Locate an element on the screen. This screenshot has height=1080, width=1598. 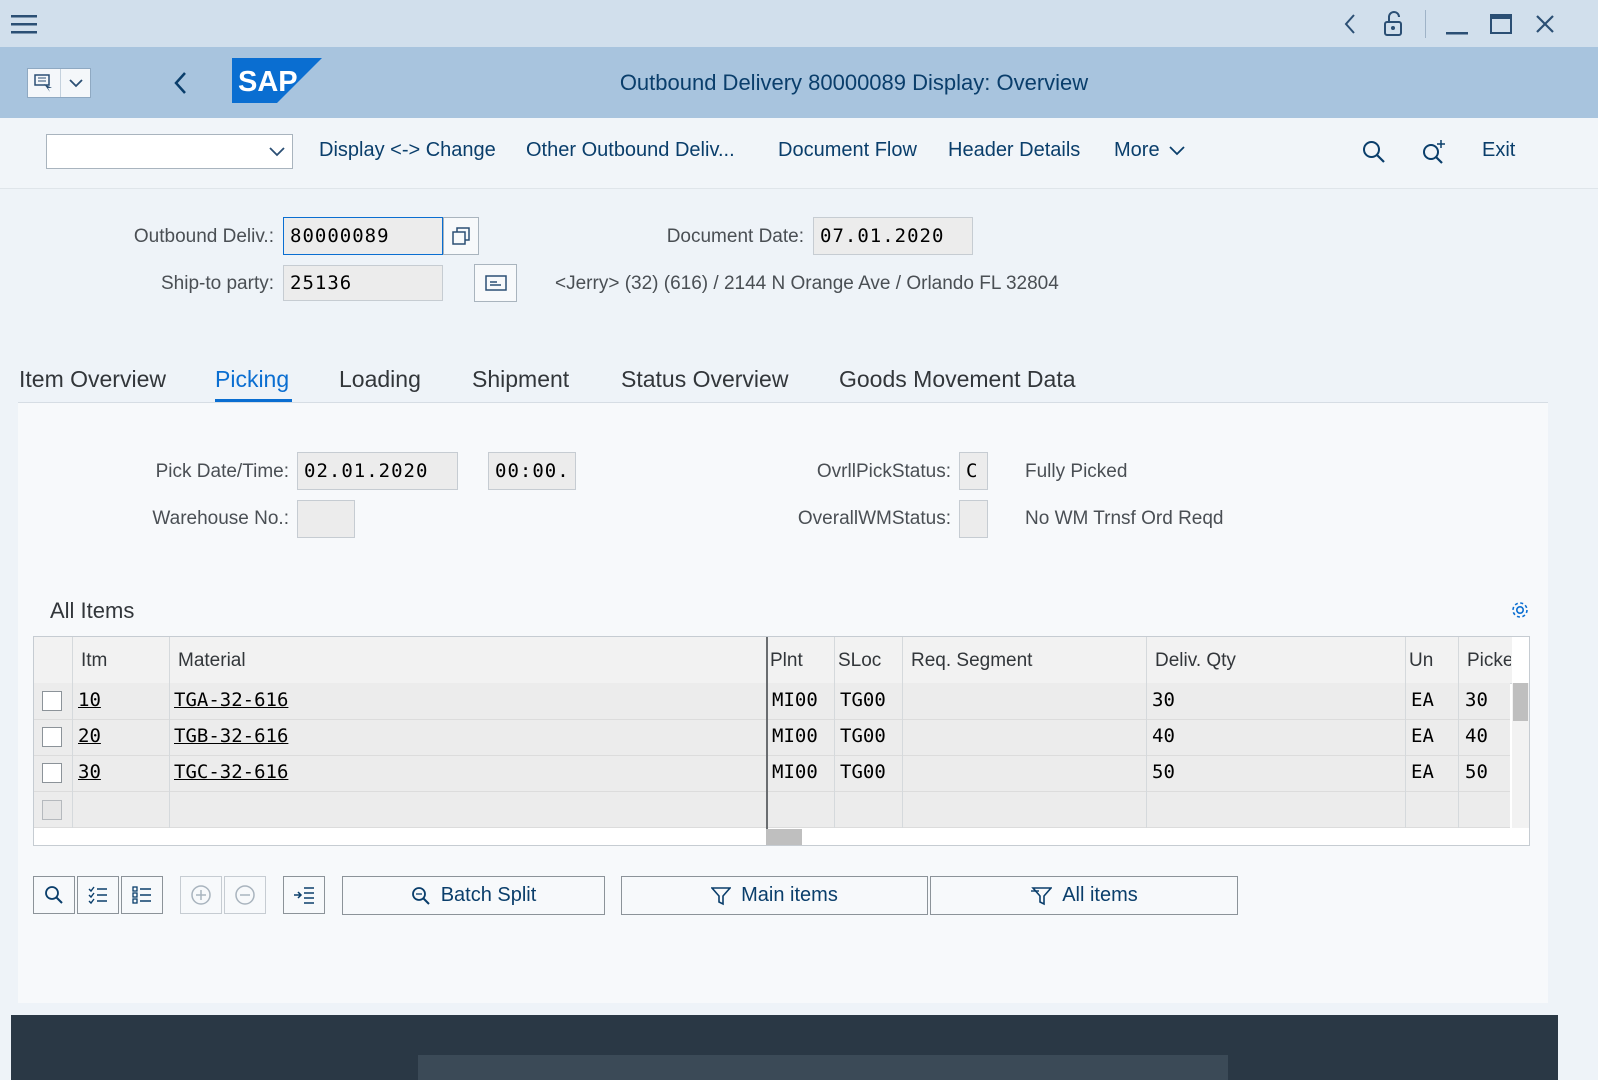
item-number-link: 30 is located at coordinates (89, 772).